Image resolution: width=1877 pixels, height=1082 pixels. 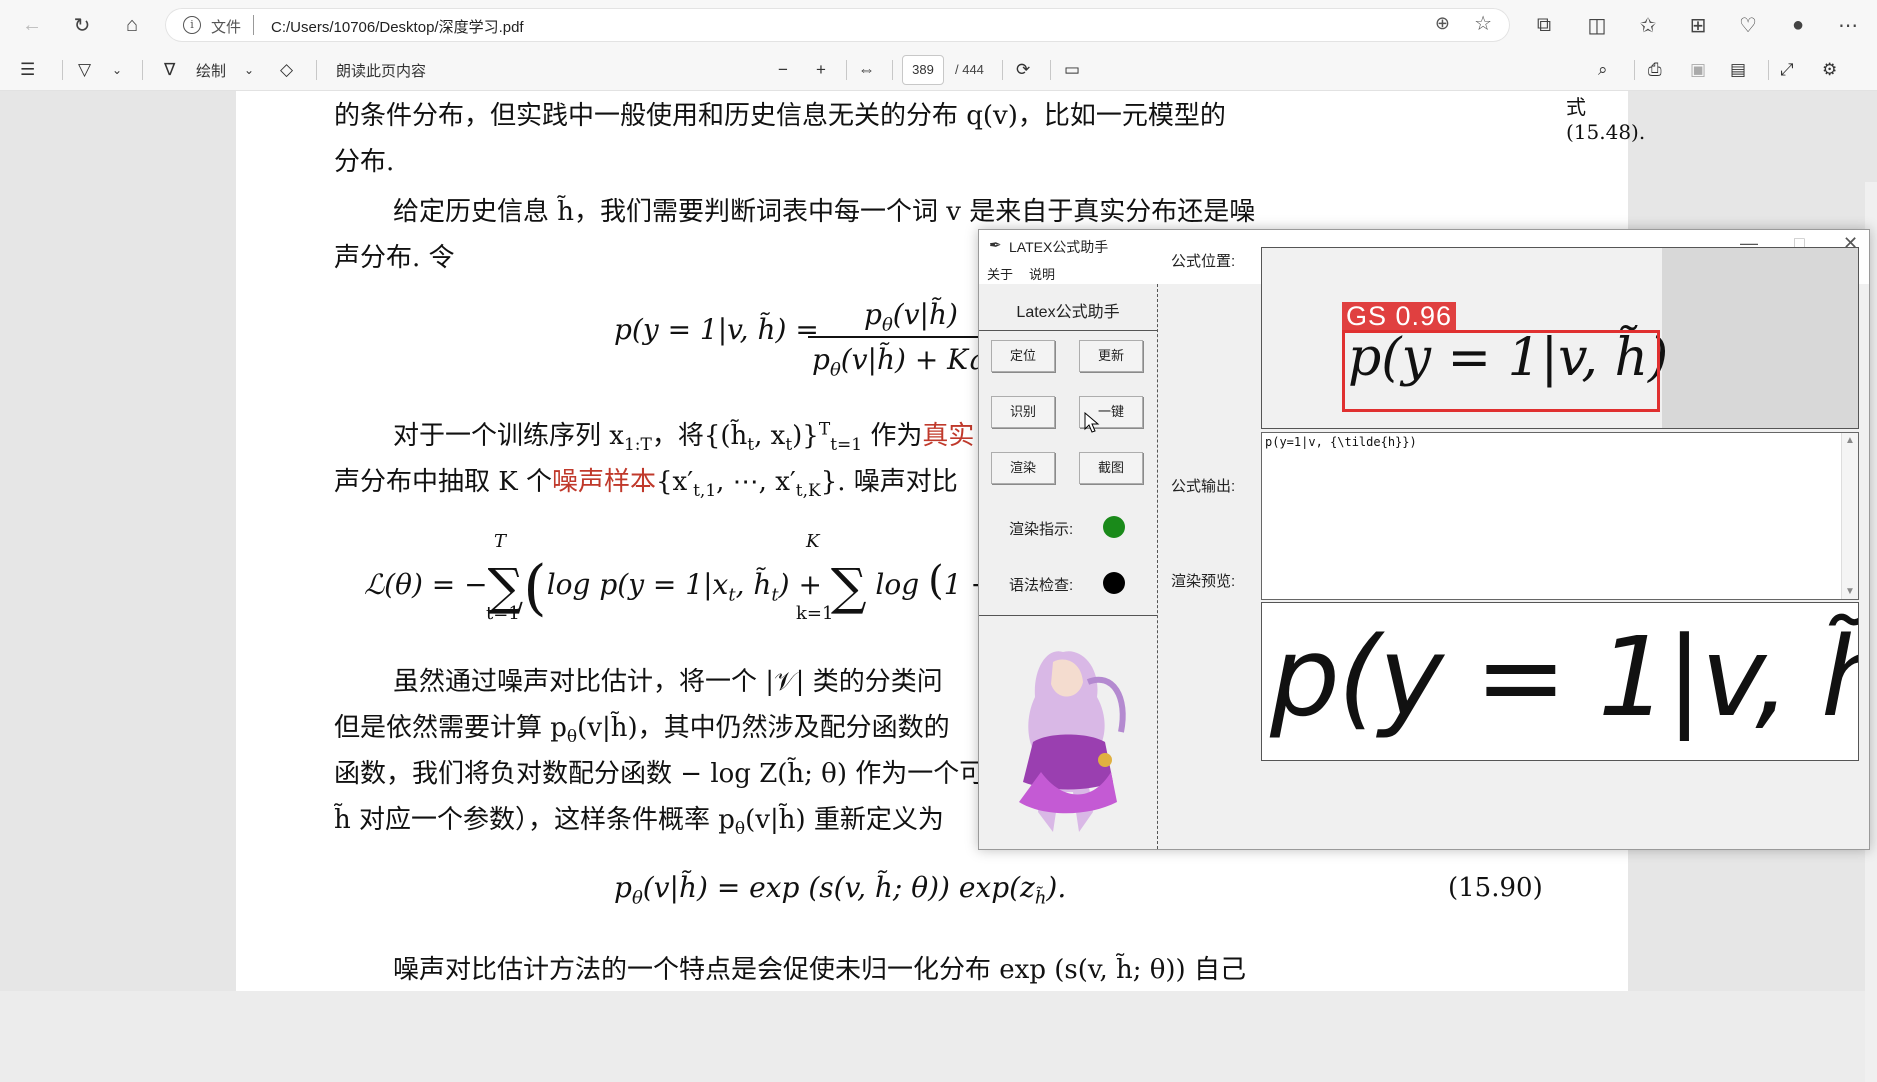 I want to click on paragraph-line: 函数，我们将负对数配分函数 − log Z(h̃; θ) 作为一个可, so click(x=660, y=774).